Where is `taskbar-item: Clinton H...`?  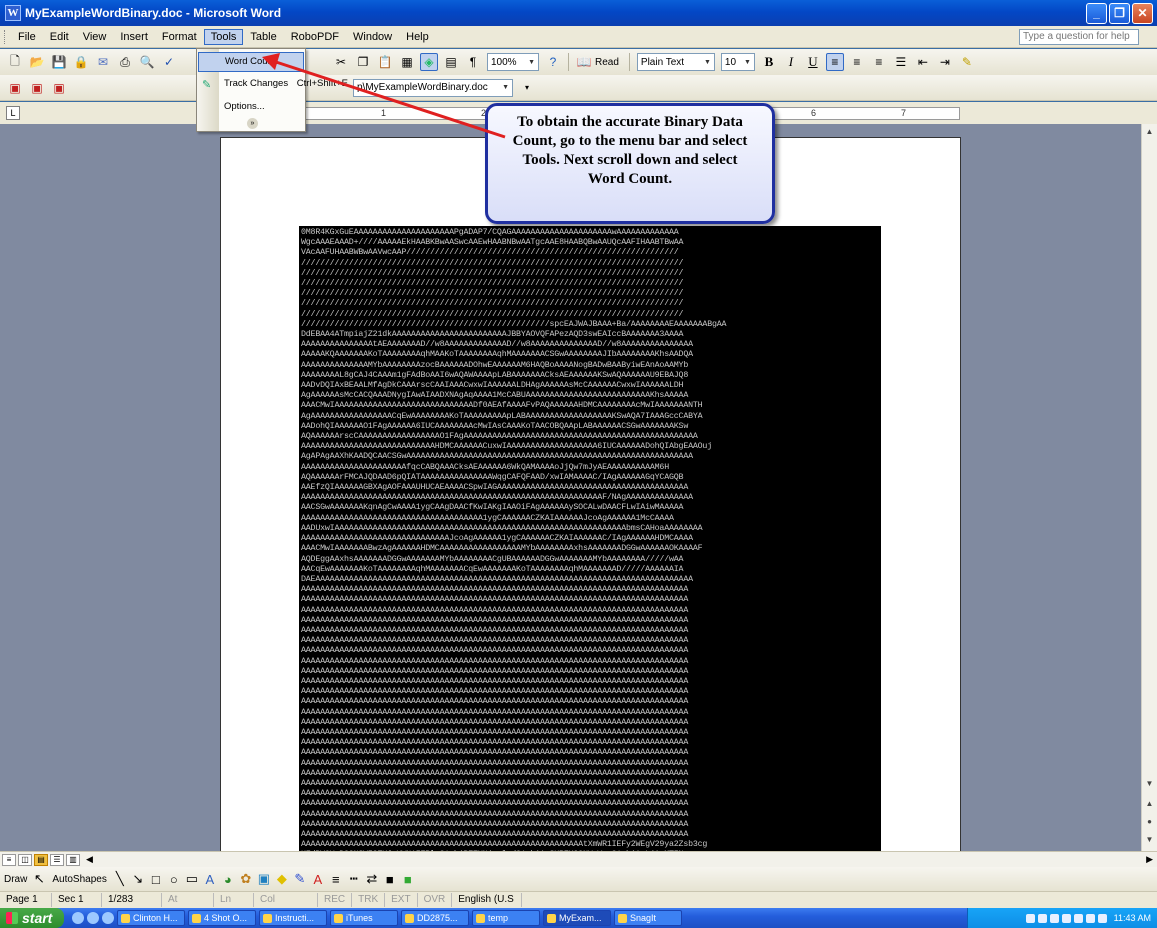 taskbar-item: Clinton H... is located at coordinates (151, 918).